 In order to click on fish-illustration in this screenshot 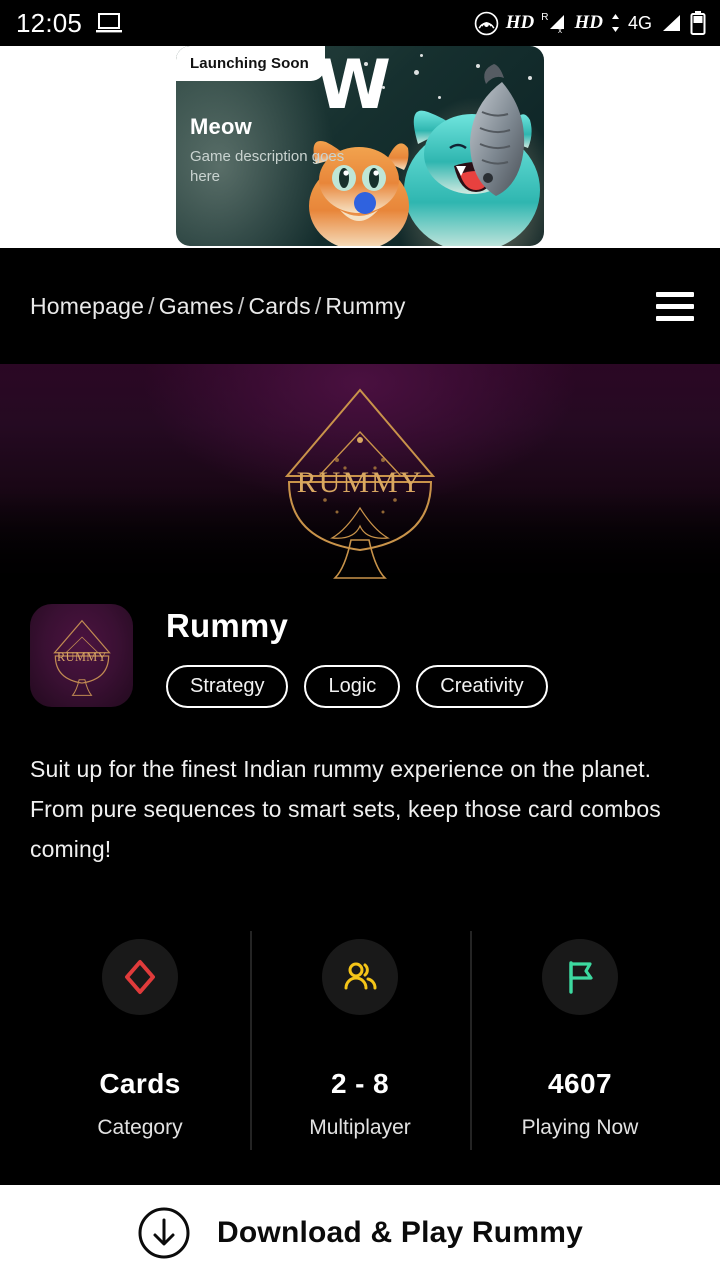, I will do `click(497, 130)`.